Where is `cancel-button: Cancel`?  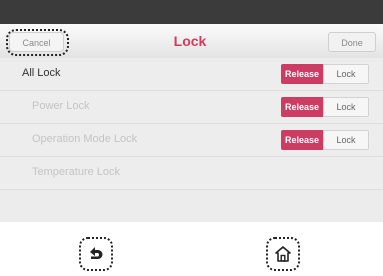
cancel-button: Cancel is located at coordinates (36, 42).